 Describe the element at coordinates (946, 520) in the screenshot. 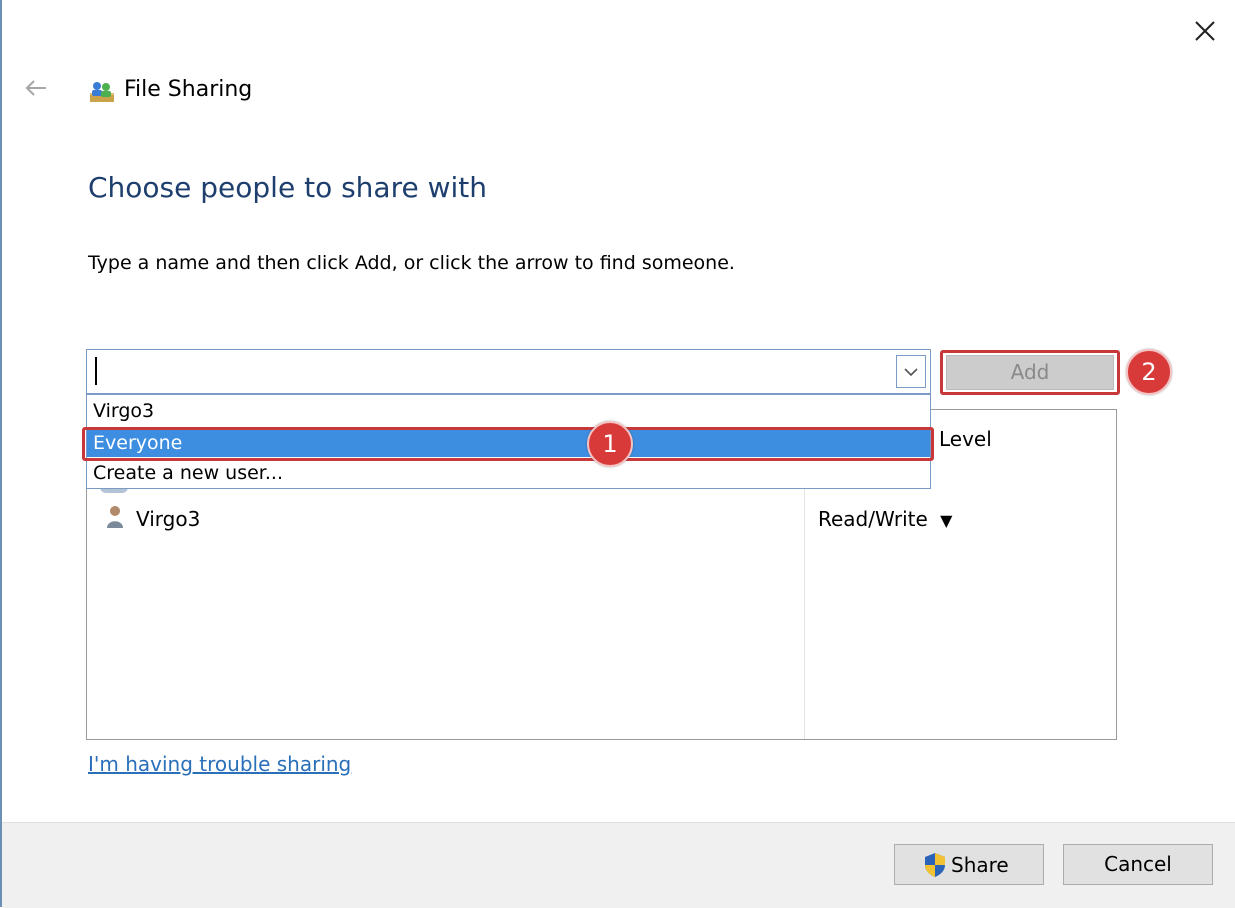

I see `caret-down-icon: ▼` at that location.